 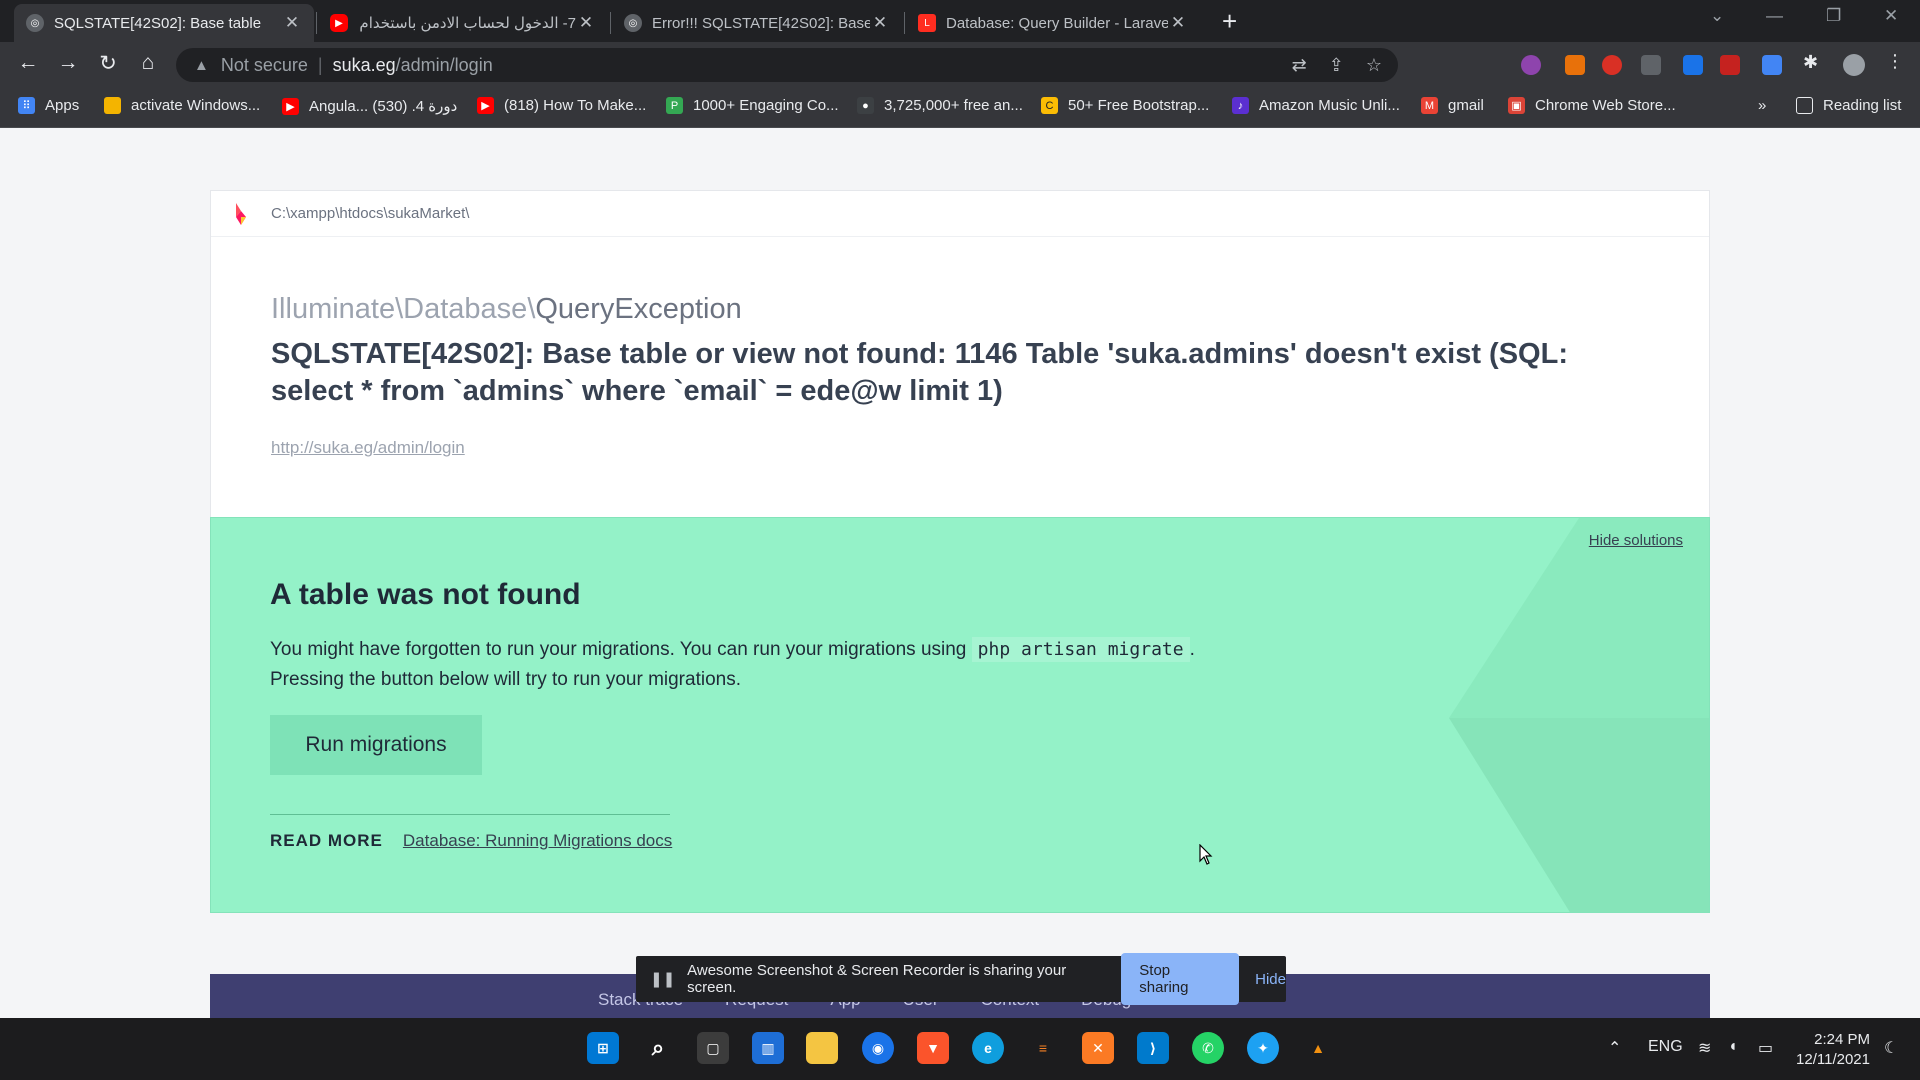 I want to click on extensions-puzzle-icon: ✱, so click(x=1813, y=62).